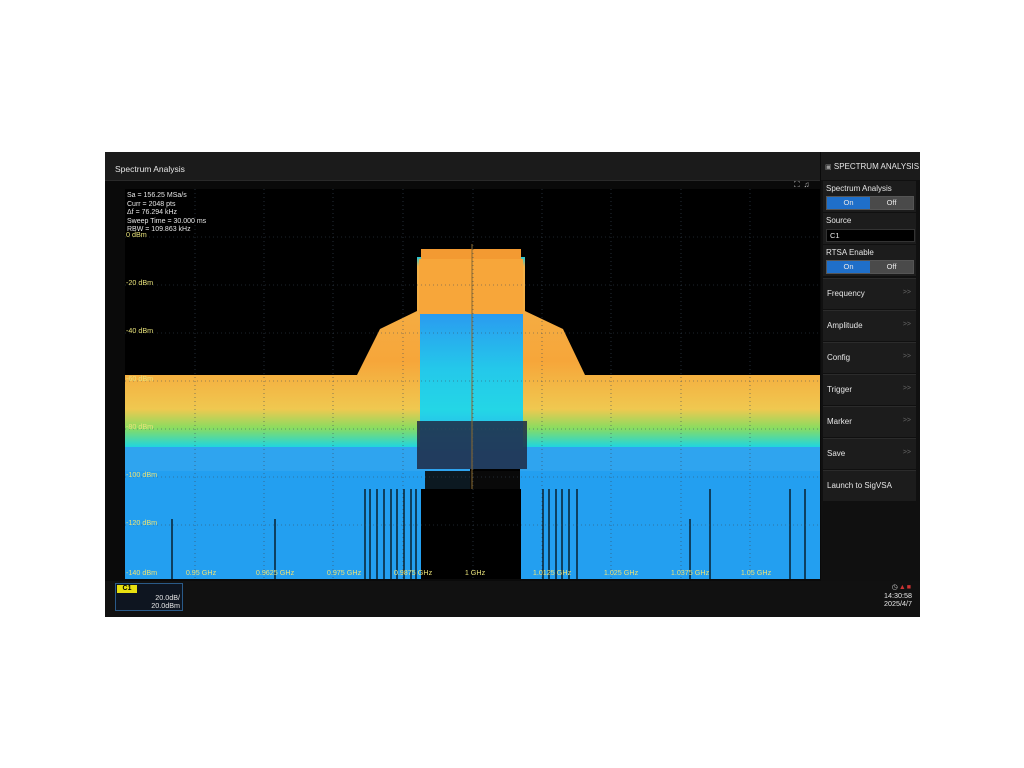 Image resolution: width=1024 pixels, height=768 pixels. What do you see at coordinates (151, 204) in the screenshot?
I see `current-points-text: Curr = 2048 pts` at bounding box center [151, 204].